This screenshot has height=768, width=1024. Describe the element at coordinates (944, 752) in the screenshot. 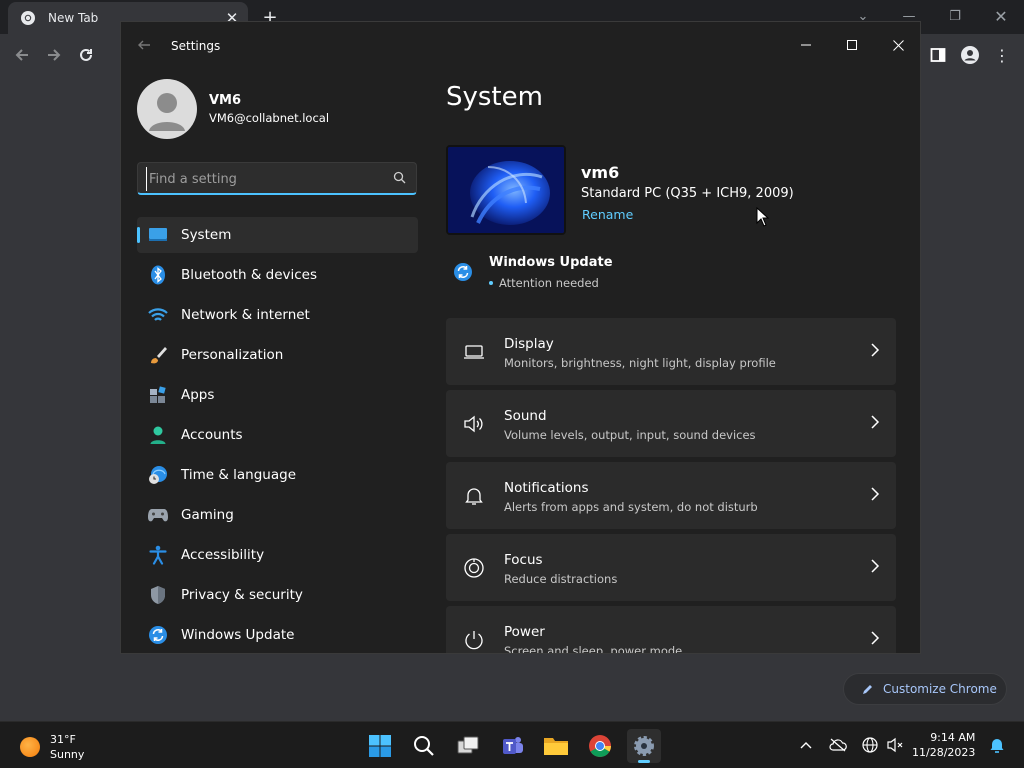

I see `clock-date: 11/28/2023` at that location.